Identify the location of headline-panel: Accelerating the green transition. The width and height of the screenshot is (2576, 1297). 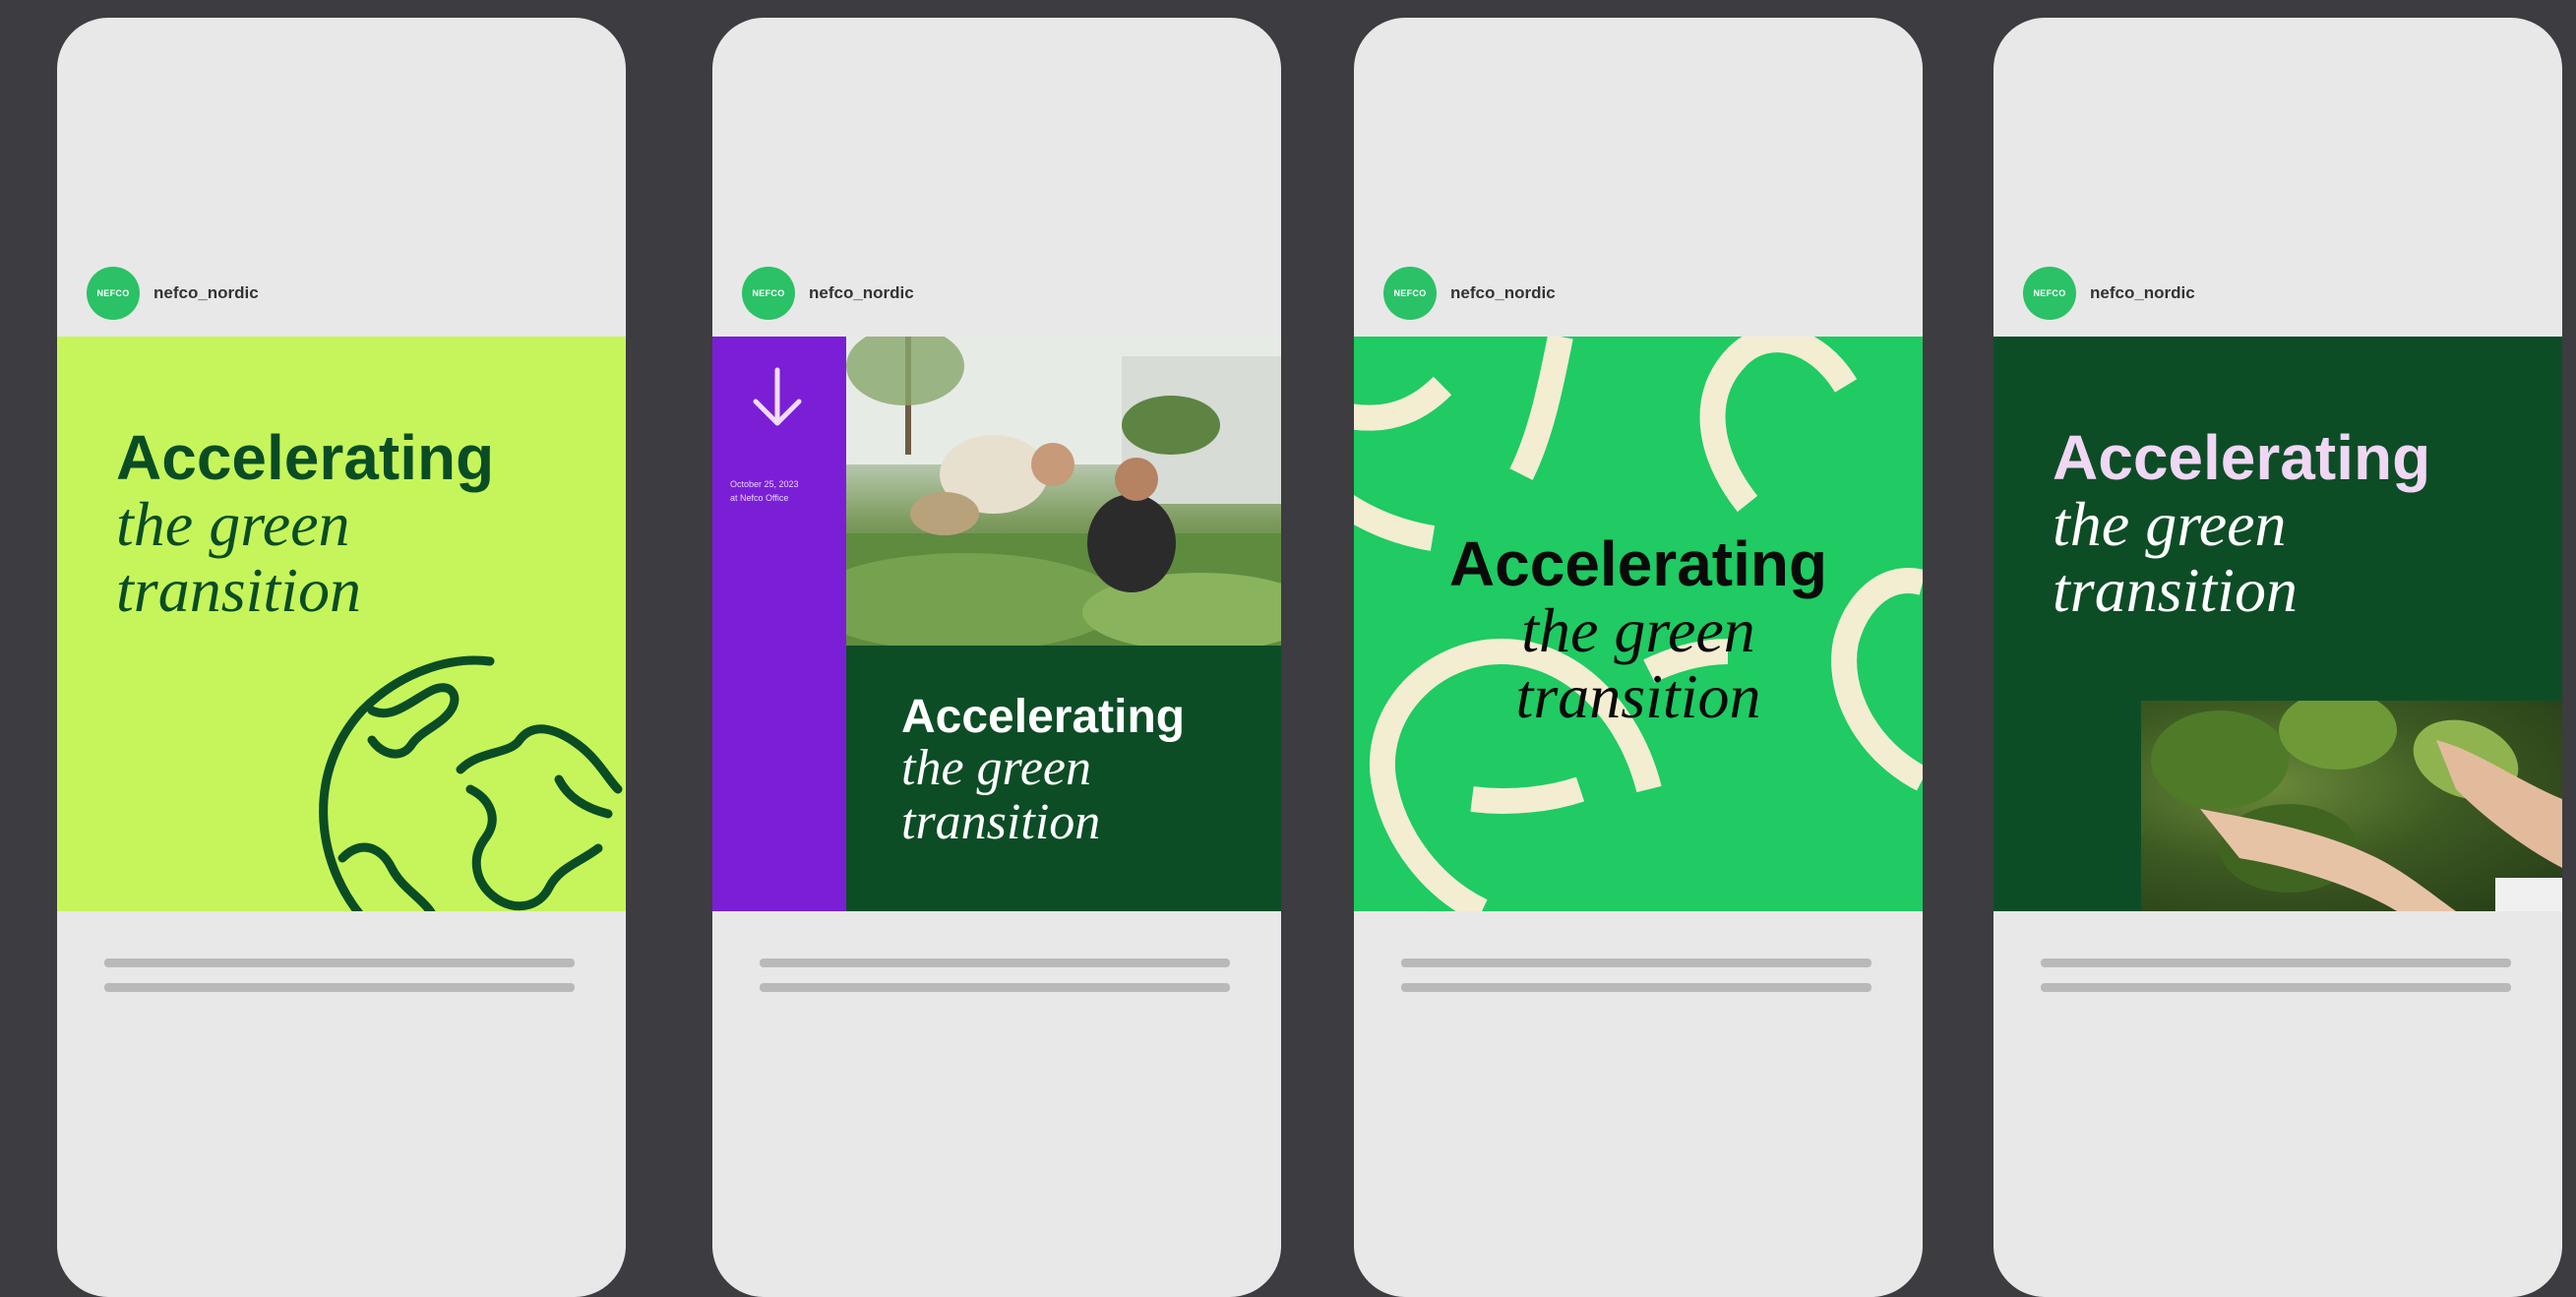
(1063, 778).